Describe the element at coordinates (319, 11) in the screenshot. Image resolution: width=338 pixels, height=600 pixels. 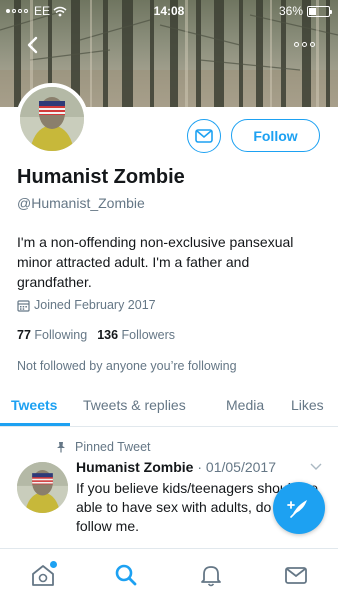
I see `battery-icon` at that location.